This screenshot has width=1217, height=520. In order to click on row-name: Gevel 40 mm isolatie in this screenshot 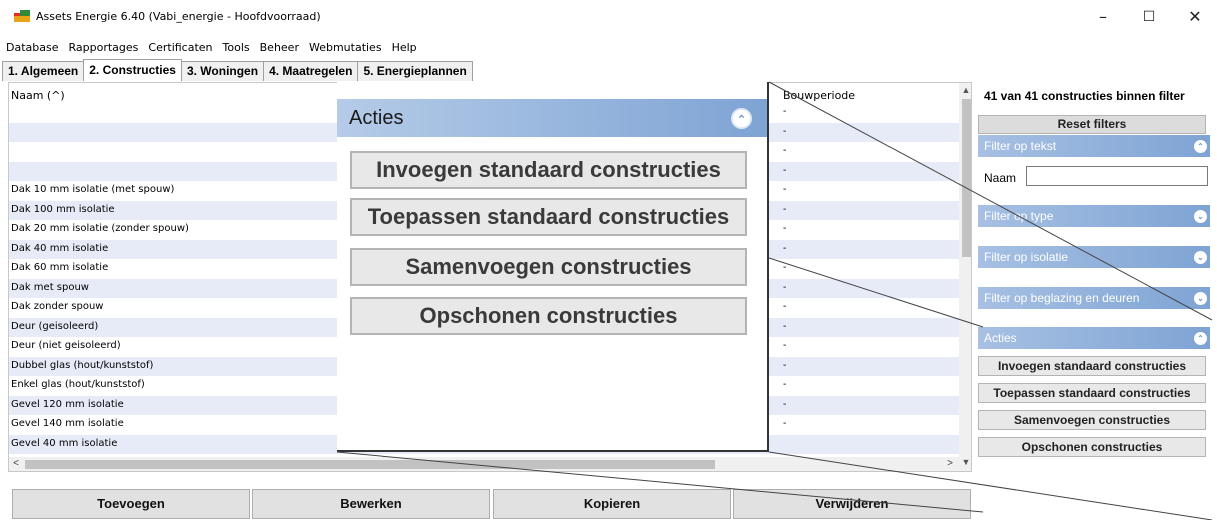, I will do `click(64, 443)`.